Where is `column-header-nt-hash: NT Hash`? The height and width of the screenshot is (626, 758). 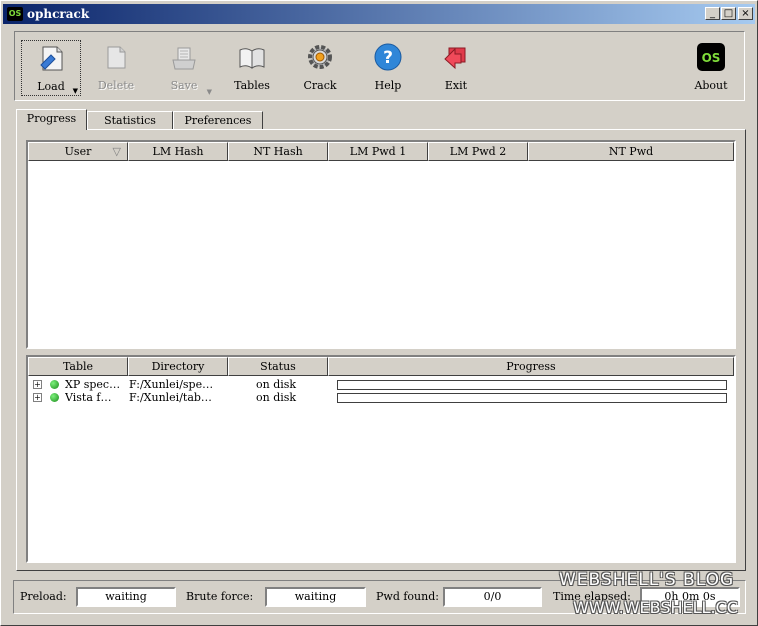 column-header-nt-hash: NT Hash is located at coordinates (278, 151).